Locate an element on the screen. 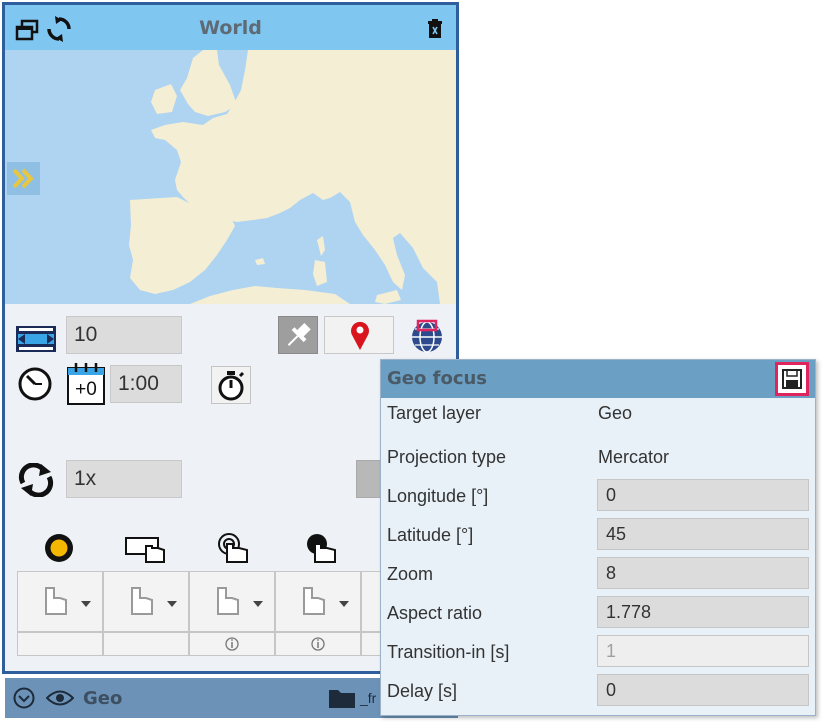 Image resolution: width=822 pixels, height=722 pixels. pin-button is located at coordinates (298, 335).